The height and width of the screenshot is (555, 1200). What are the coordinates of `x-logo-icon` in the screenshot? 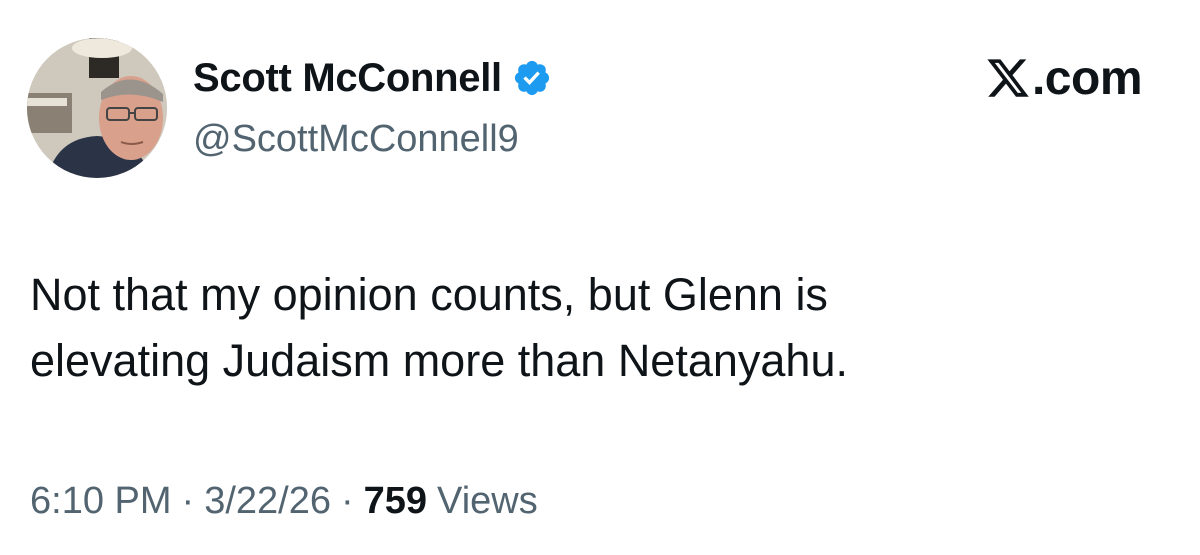 It's located at (1008, 78).